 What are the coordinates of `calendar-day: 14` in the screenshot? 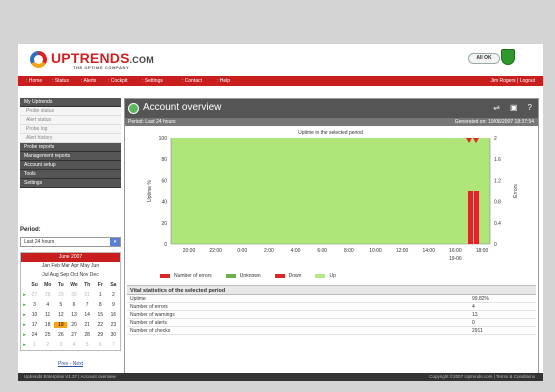 It's located at (87, 315).